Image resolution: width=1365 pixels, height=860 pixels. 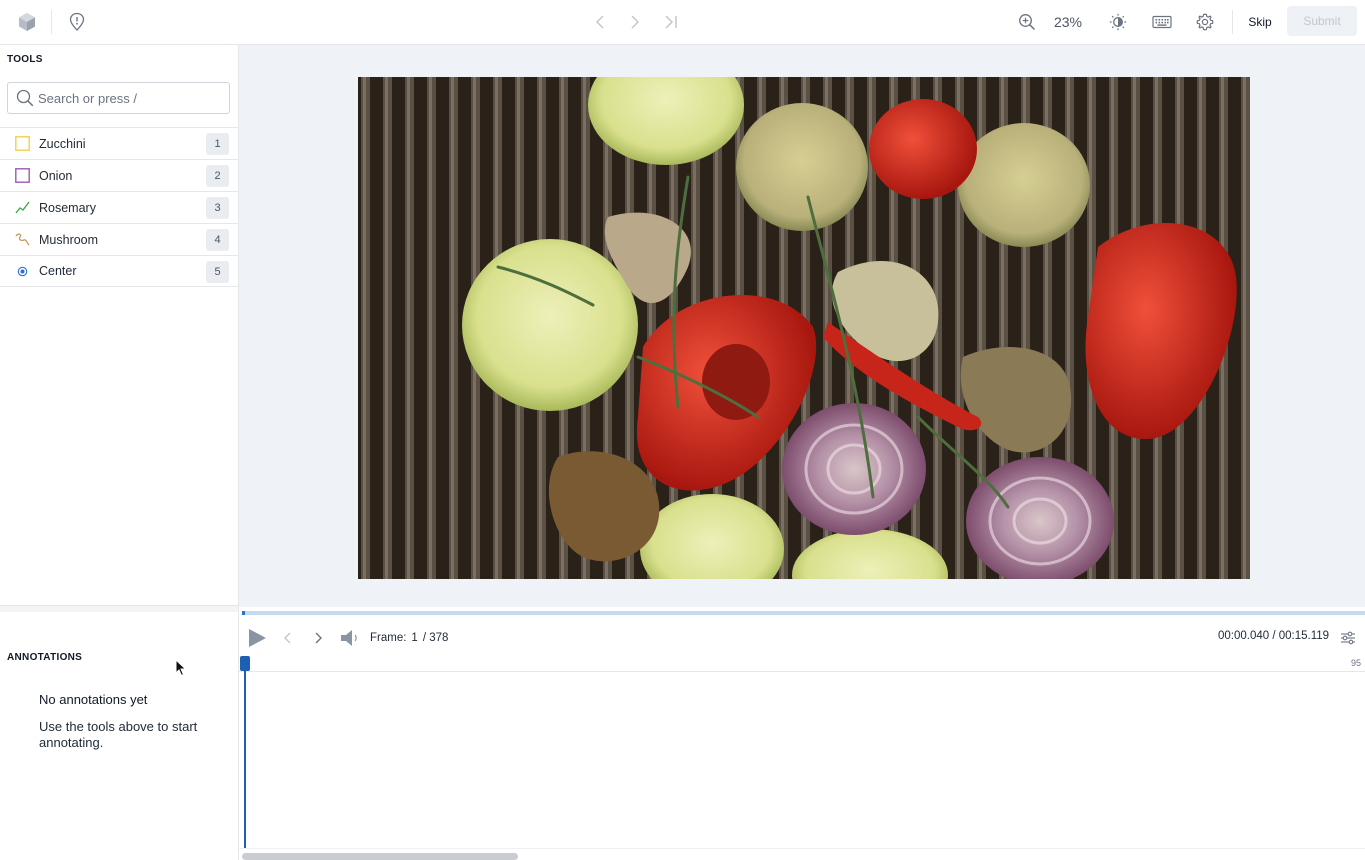 What do you see at coordinates (217, 208) in the screenshot?
I see `tool-shortcut-badge: 3` at bounding box center [217, 208].